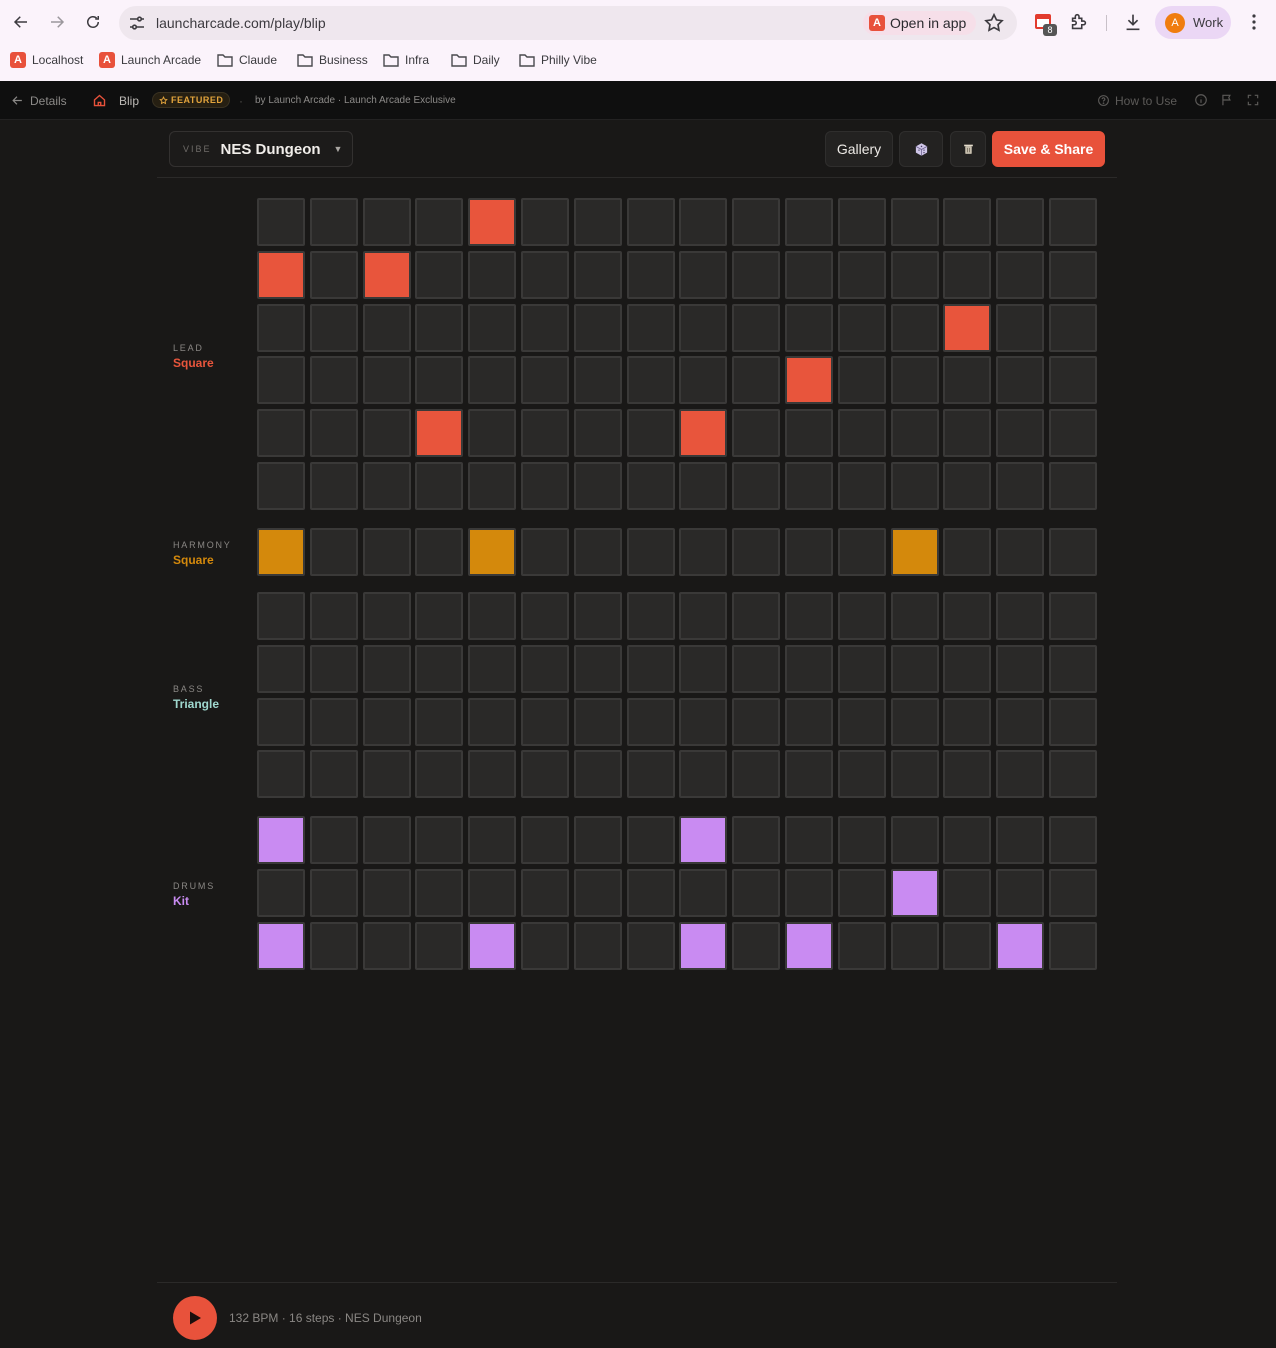 This screenshot has width=1276, height=1348. I want to click on site-info-icon, so click(137, 23).